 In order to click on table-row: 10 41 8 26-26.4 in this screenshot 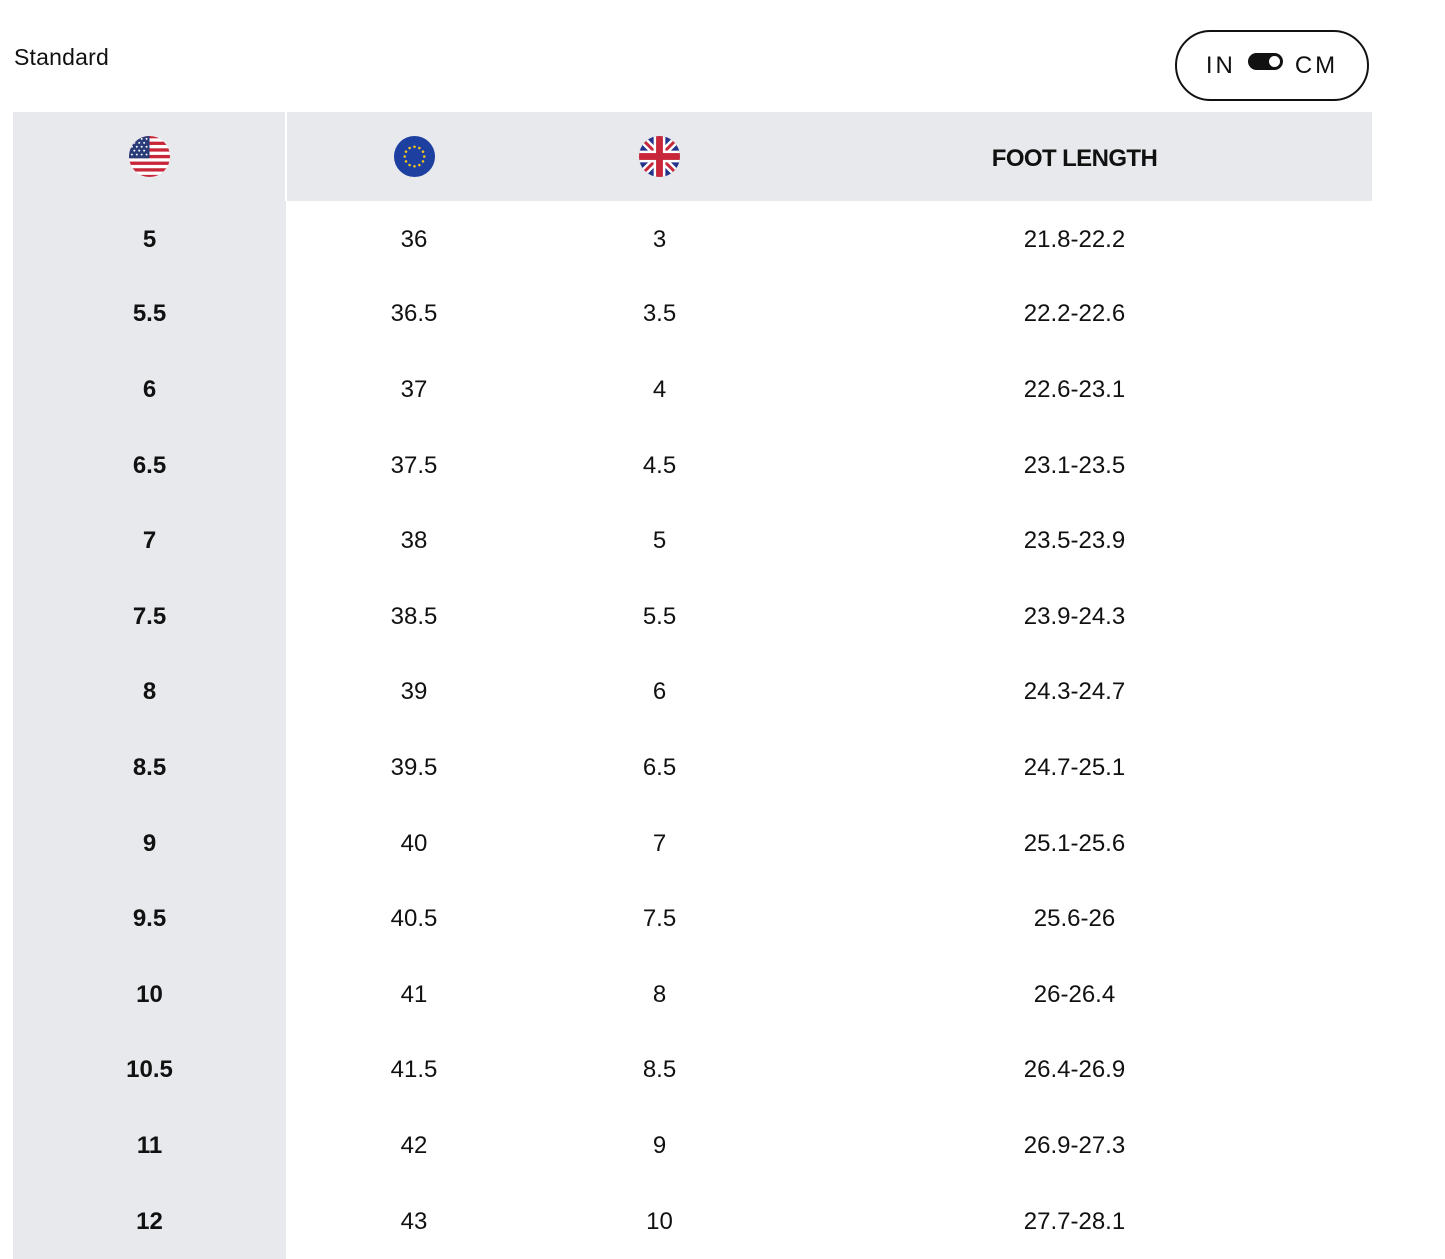, I will do `click(692, 994)`.